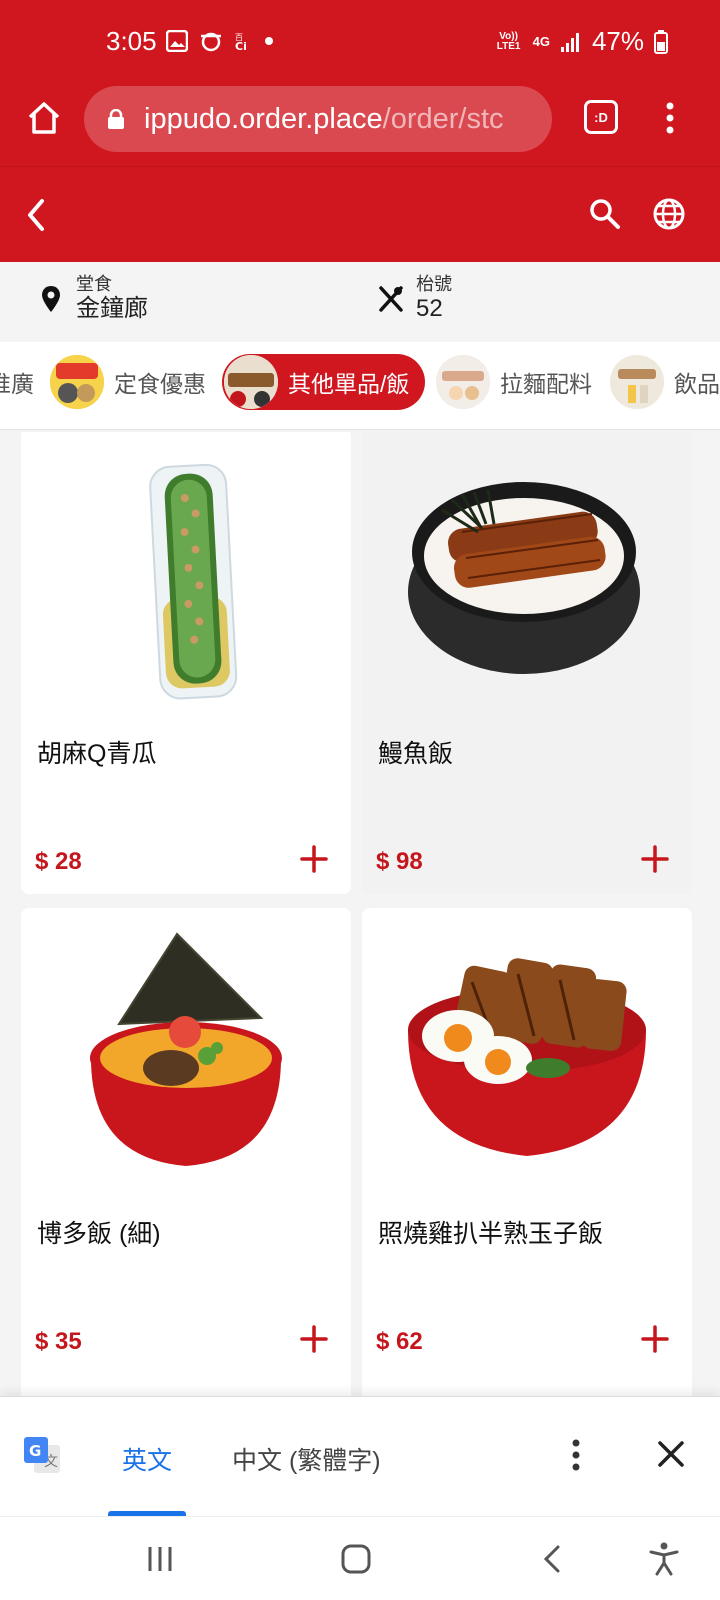  What do you see at coordinates (58, 1341) in the screenshot?
I see `product-price: $ 35` at bounding box center [58, 1341].